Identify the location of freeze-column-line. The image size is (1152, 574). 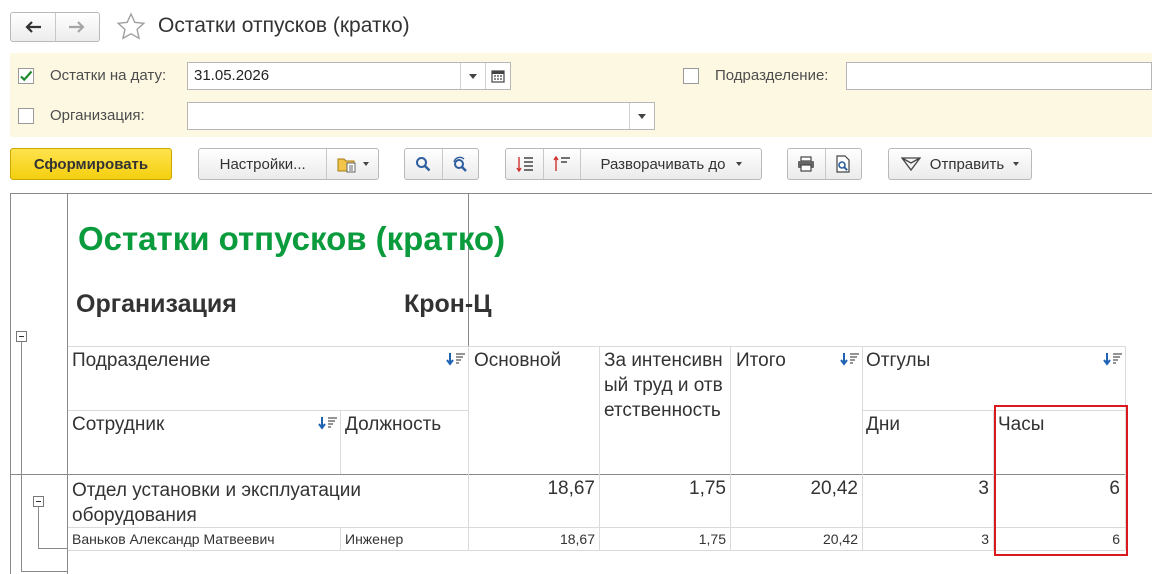
(468, 269).